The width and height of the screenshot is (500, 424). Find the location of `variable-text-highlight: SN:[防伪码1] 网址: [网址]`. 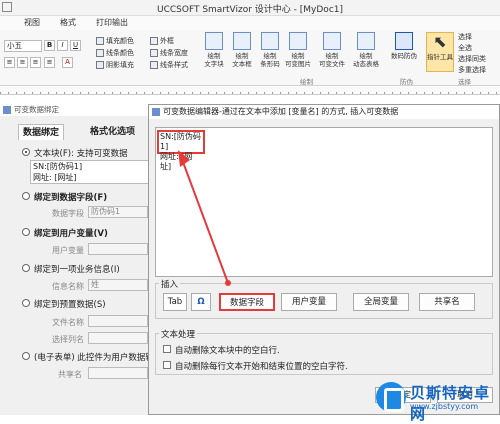

variable-text-highlight: SN:[防伪码1] 网址: [网址] is located at coordinates (181, 150).